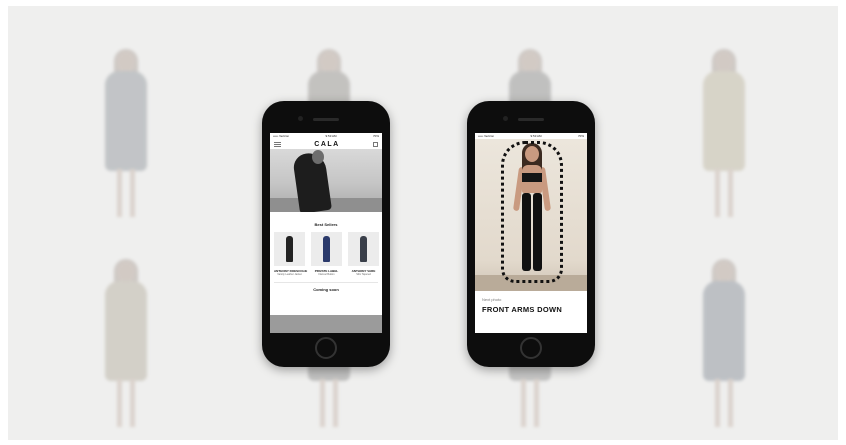 This screenshot has height=445, width=846. What do you see at coordinates (363, 274) in the screenshot?
I see `product-desc: Slim Tapered` at bounding box center [363, 274].